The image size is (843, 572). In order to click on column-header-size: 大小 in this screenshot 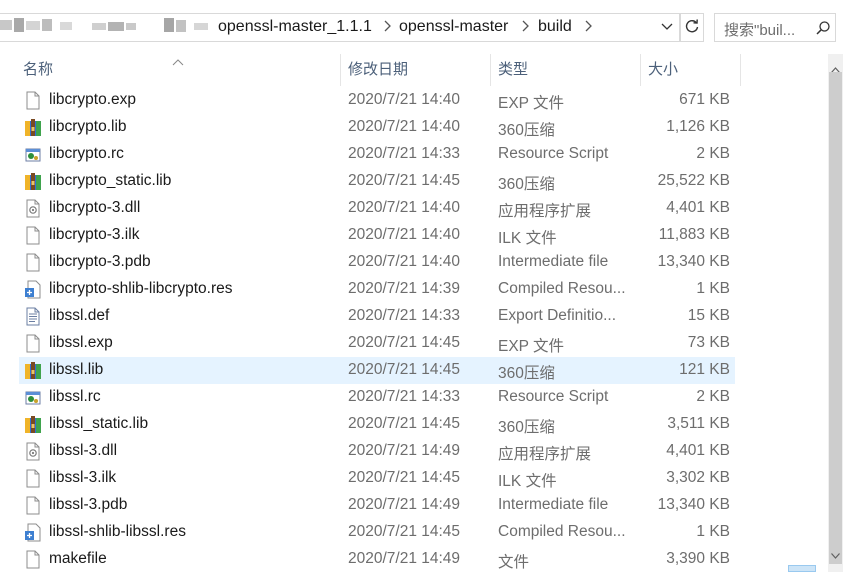, I will do `click(663, 70)`.